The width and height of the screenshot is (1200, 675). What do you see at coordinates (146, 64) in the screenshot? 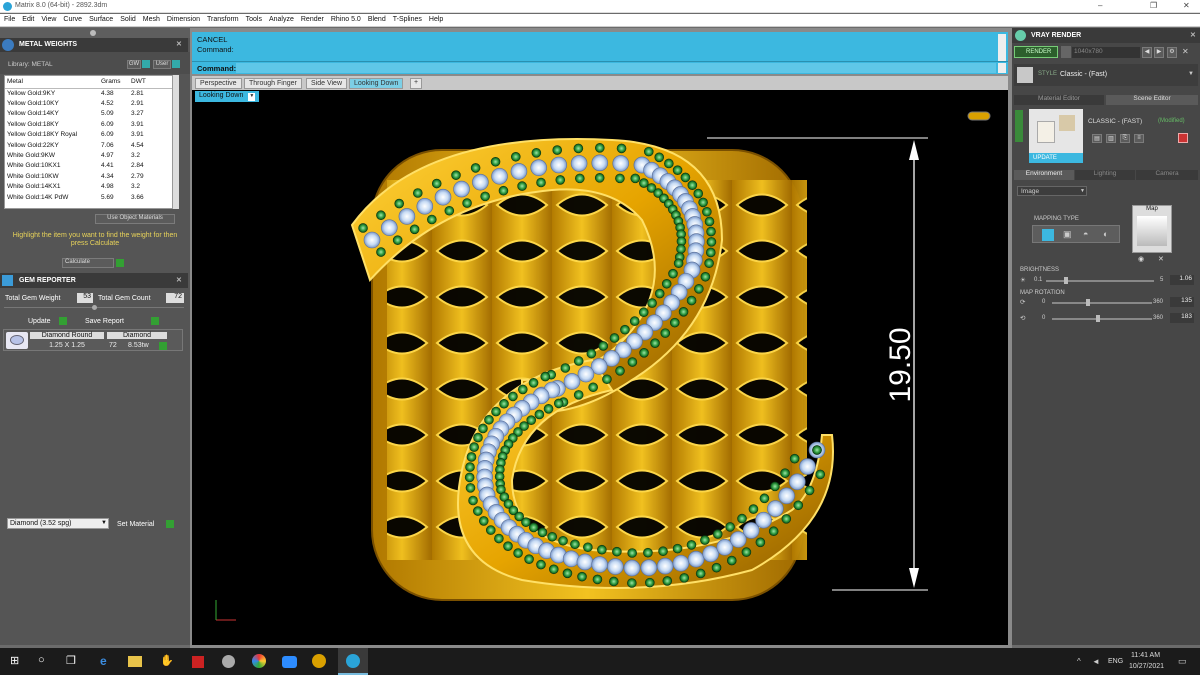
I see `gw-toggle` at bounding box center [146, 64].